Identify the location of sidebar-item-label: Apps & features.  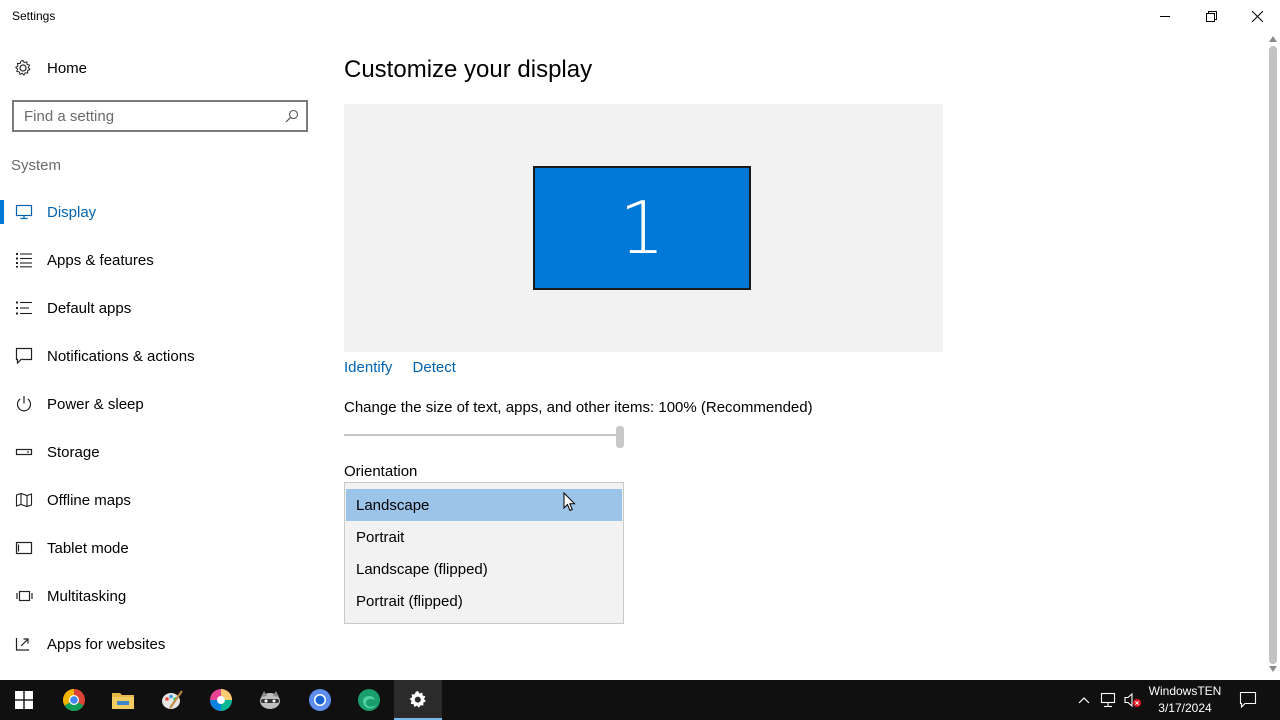
(100, 260).